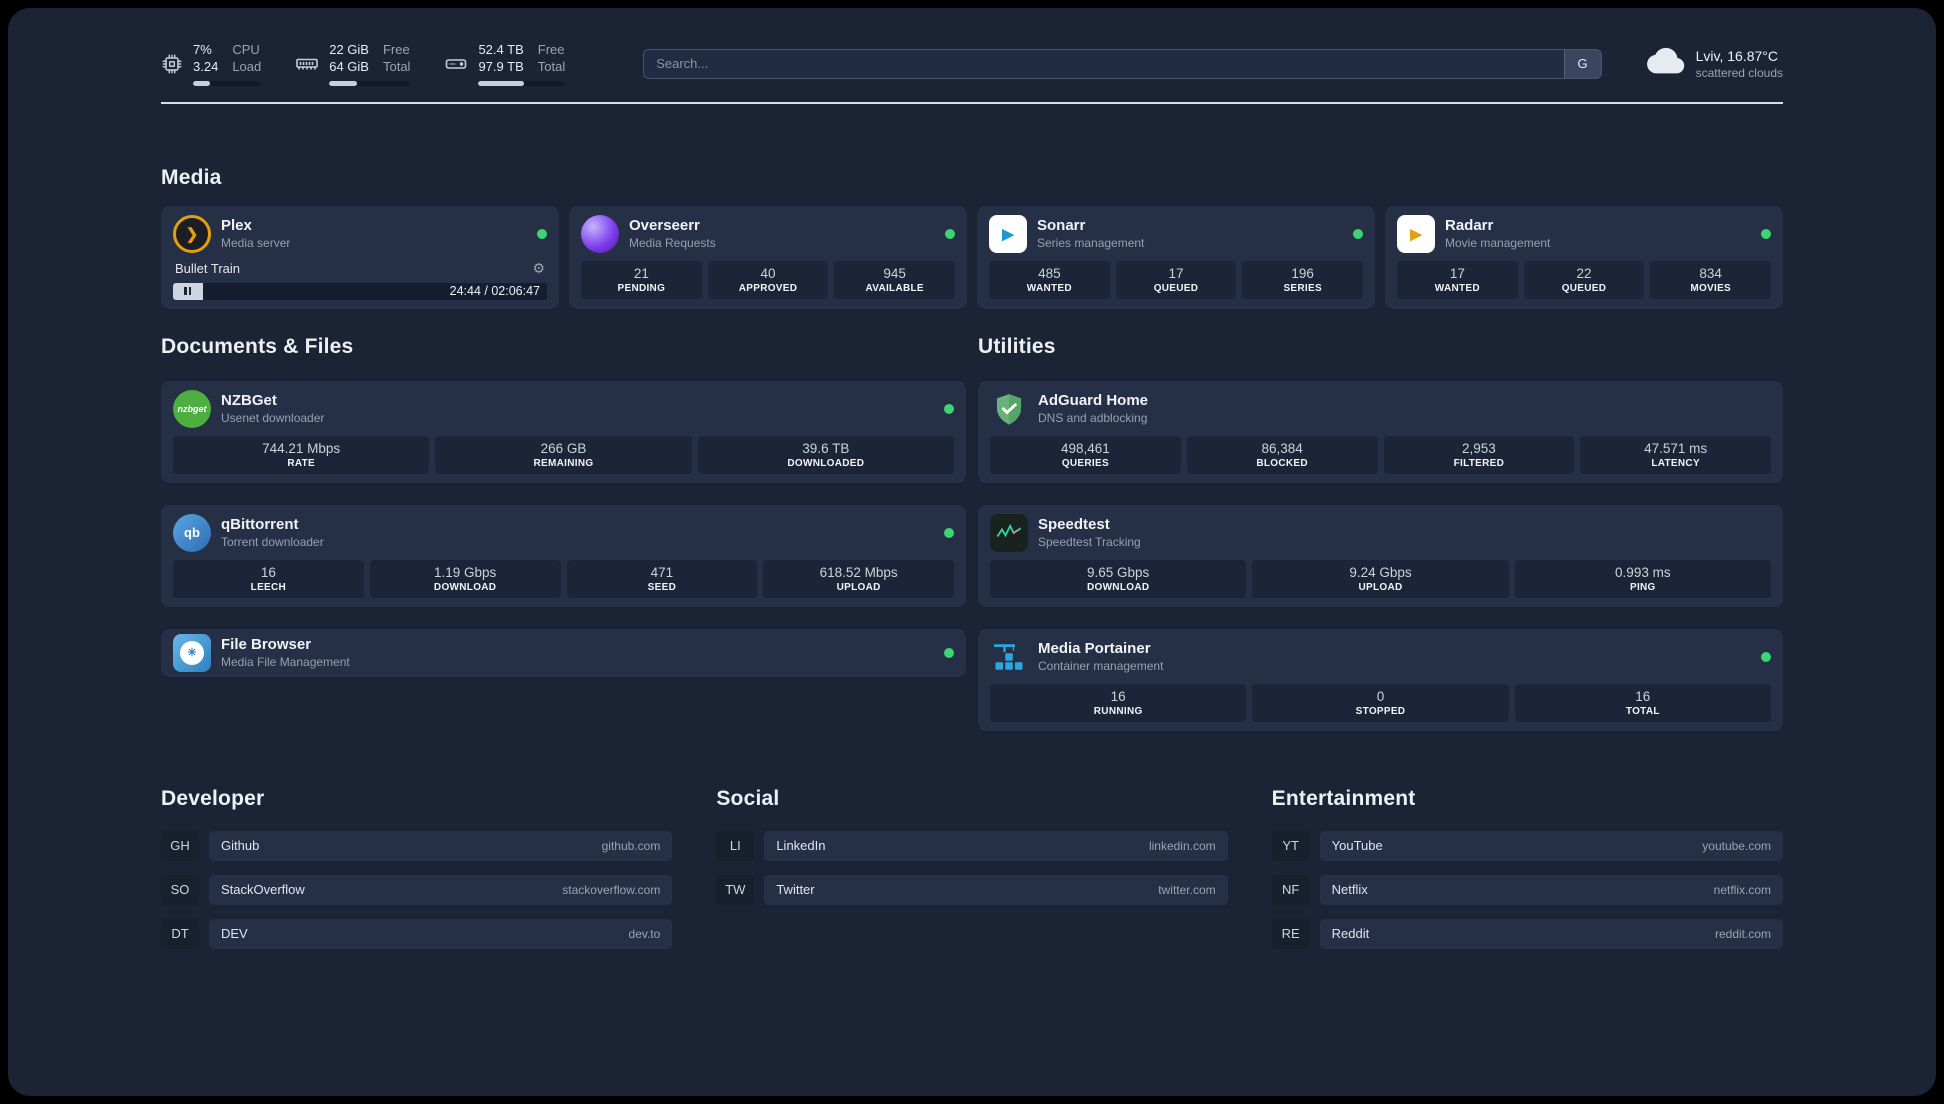  What do you see at coordinates (360, 291) in the screenshot?
I see `playback-progress-bar: 24:44 / 02:06:47` at bounding box center [360, 291].